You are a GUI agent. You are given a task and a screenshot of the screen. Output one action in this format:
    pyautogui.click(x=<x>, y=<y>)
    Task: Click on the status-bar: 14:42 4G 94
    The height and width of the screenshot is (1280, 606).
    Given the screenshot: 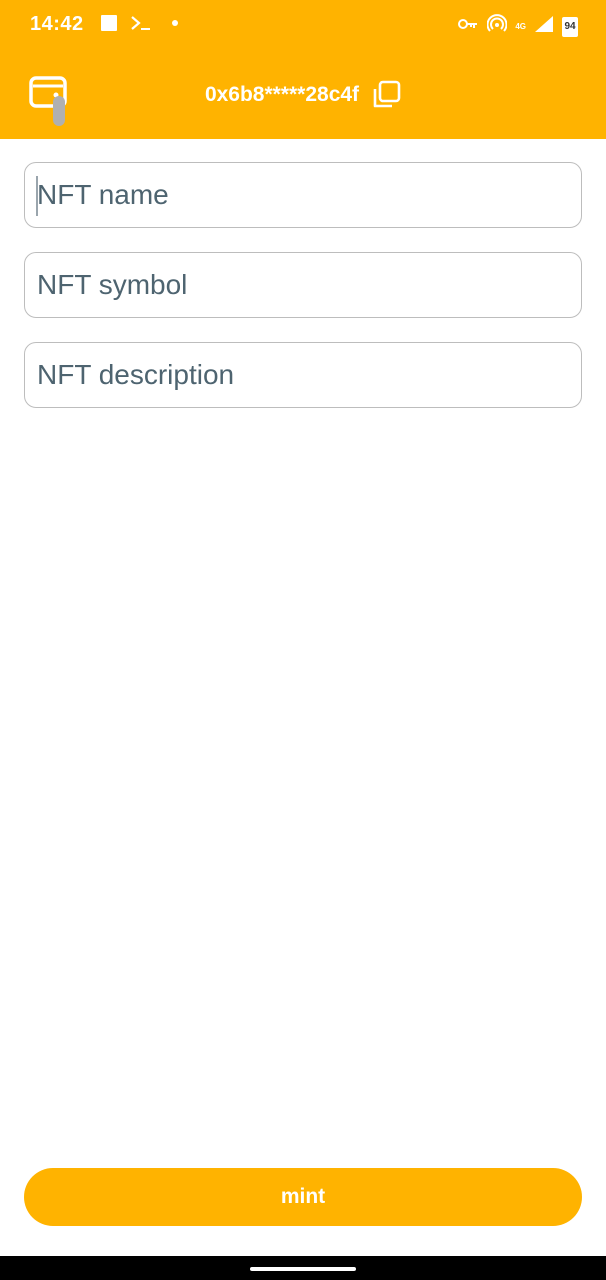 What is the action you would take?
    pyautogui.click(x=303, y=26)
    